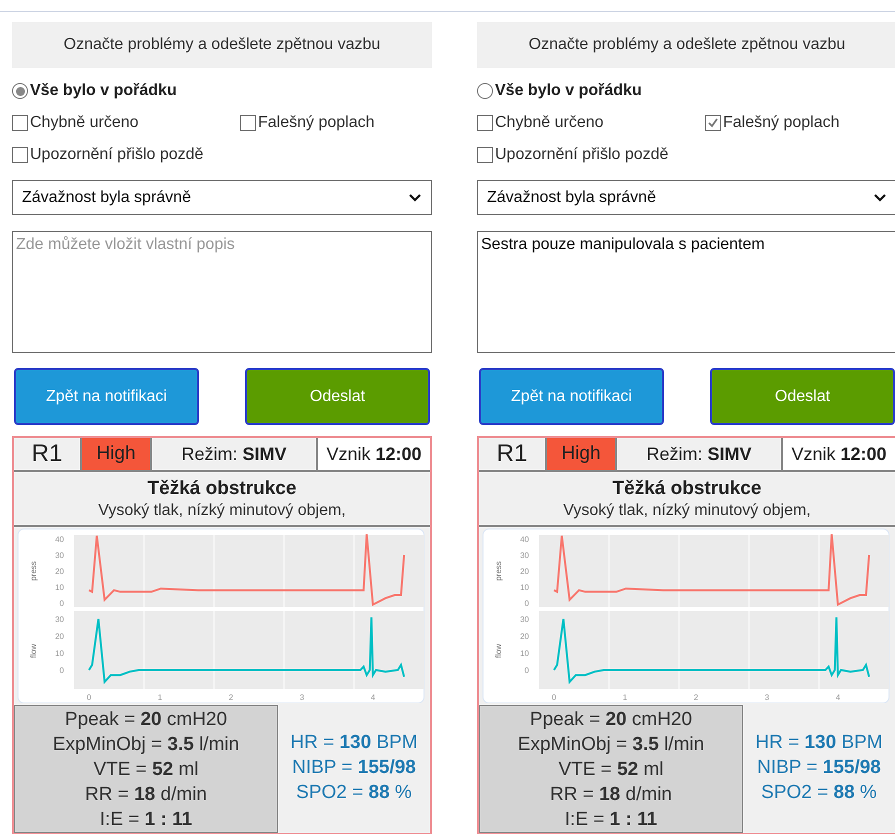 The height and width of the screenshot is (834, 895). Describe the element at coordinates (686, 292) in the screenshot. I see `description-field: Sestra pouze manipulovala s pacientem` at that location.